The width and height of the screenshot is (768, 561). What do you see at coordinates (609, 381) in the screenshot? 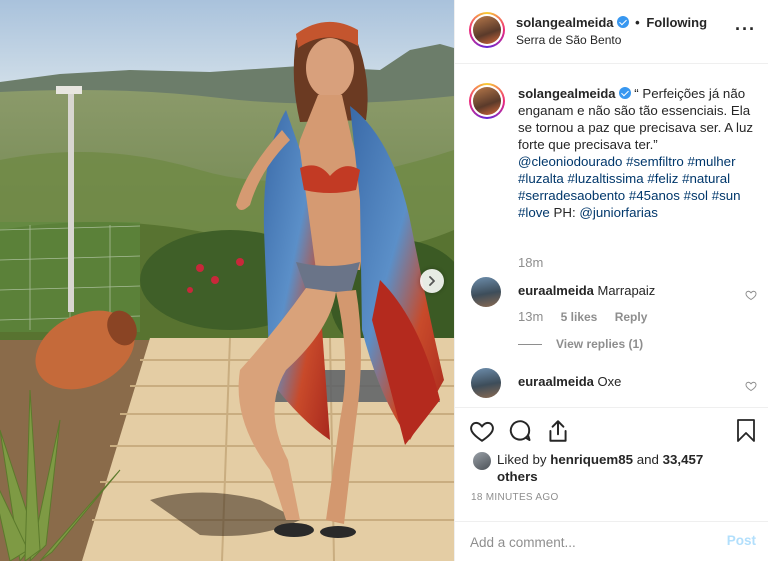
I see `comment-text: Oxe` at bounding box center [609, 381].